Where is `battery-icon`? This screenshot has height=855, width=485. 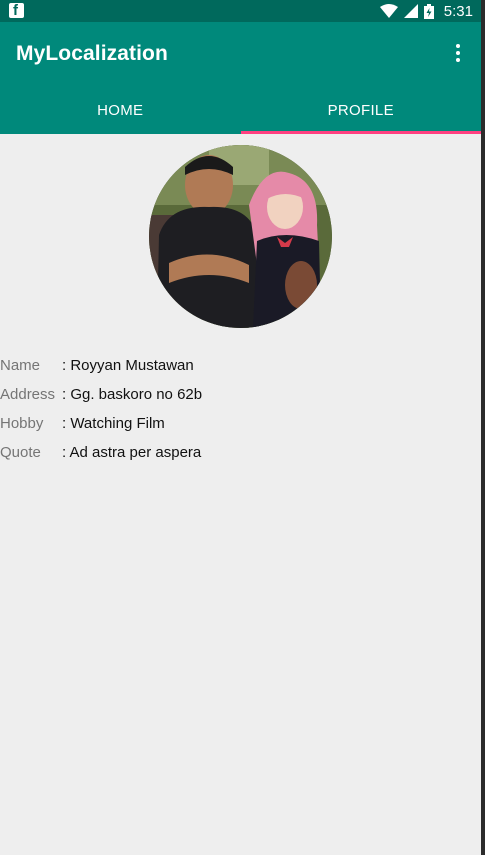
battery-icon is located at coordinates (428, 11).